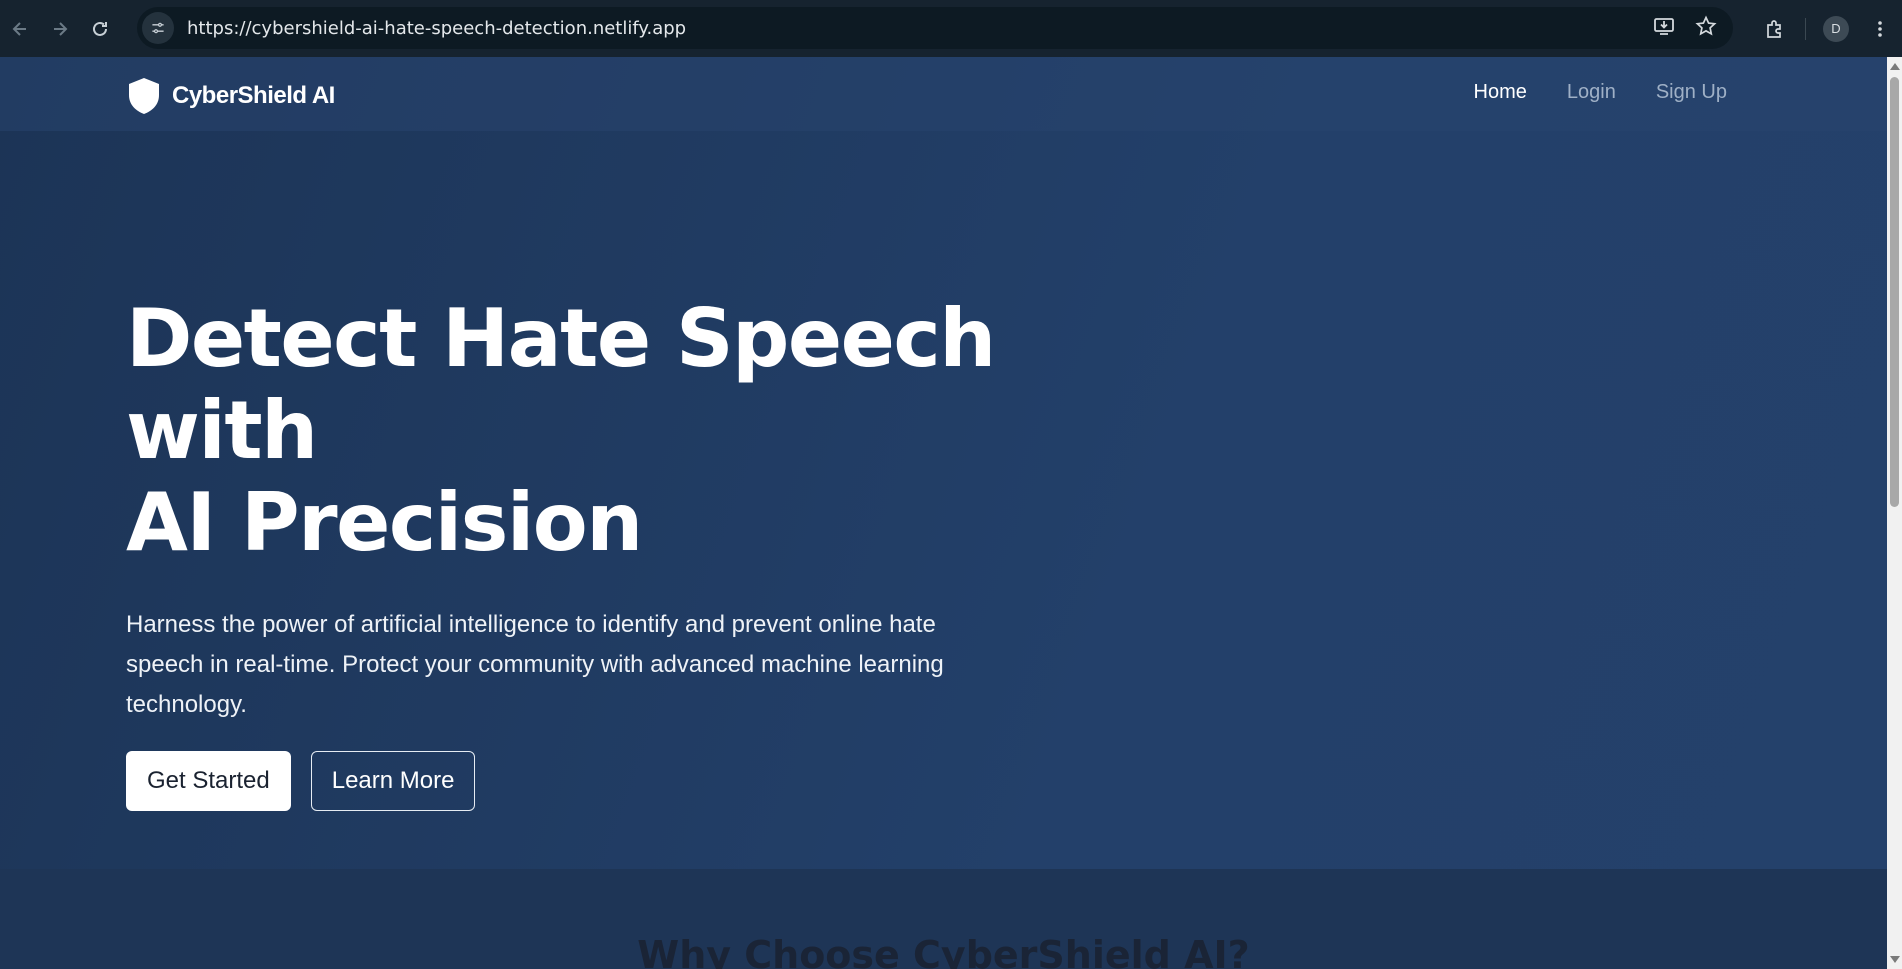 Image resolution: width=1902 pixels, height=969 pixels. What do you see at coordinates (943, 94) in the screenshot?
I see `site-header: CyberShield AI Home Login Sign Up` at bounding box center [943, 94].